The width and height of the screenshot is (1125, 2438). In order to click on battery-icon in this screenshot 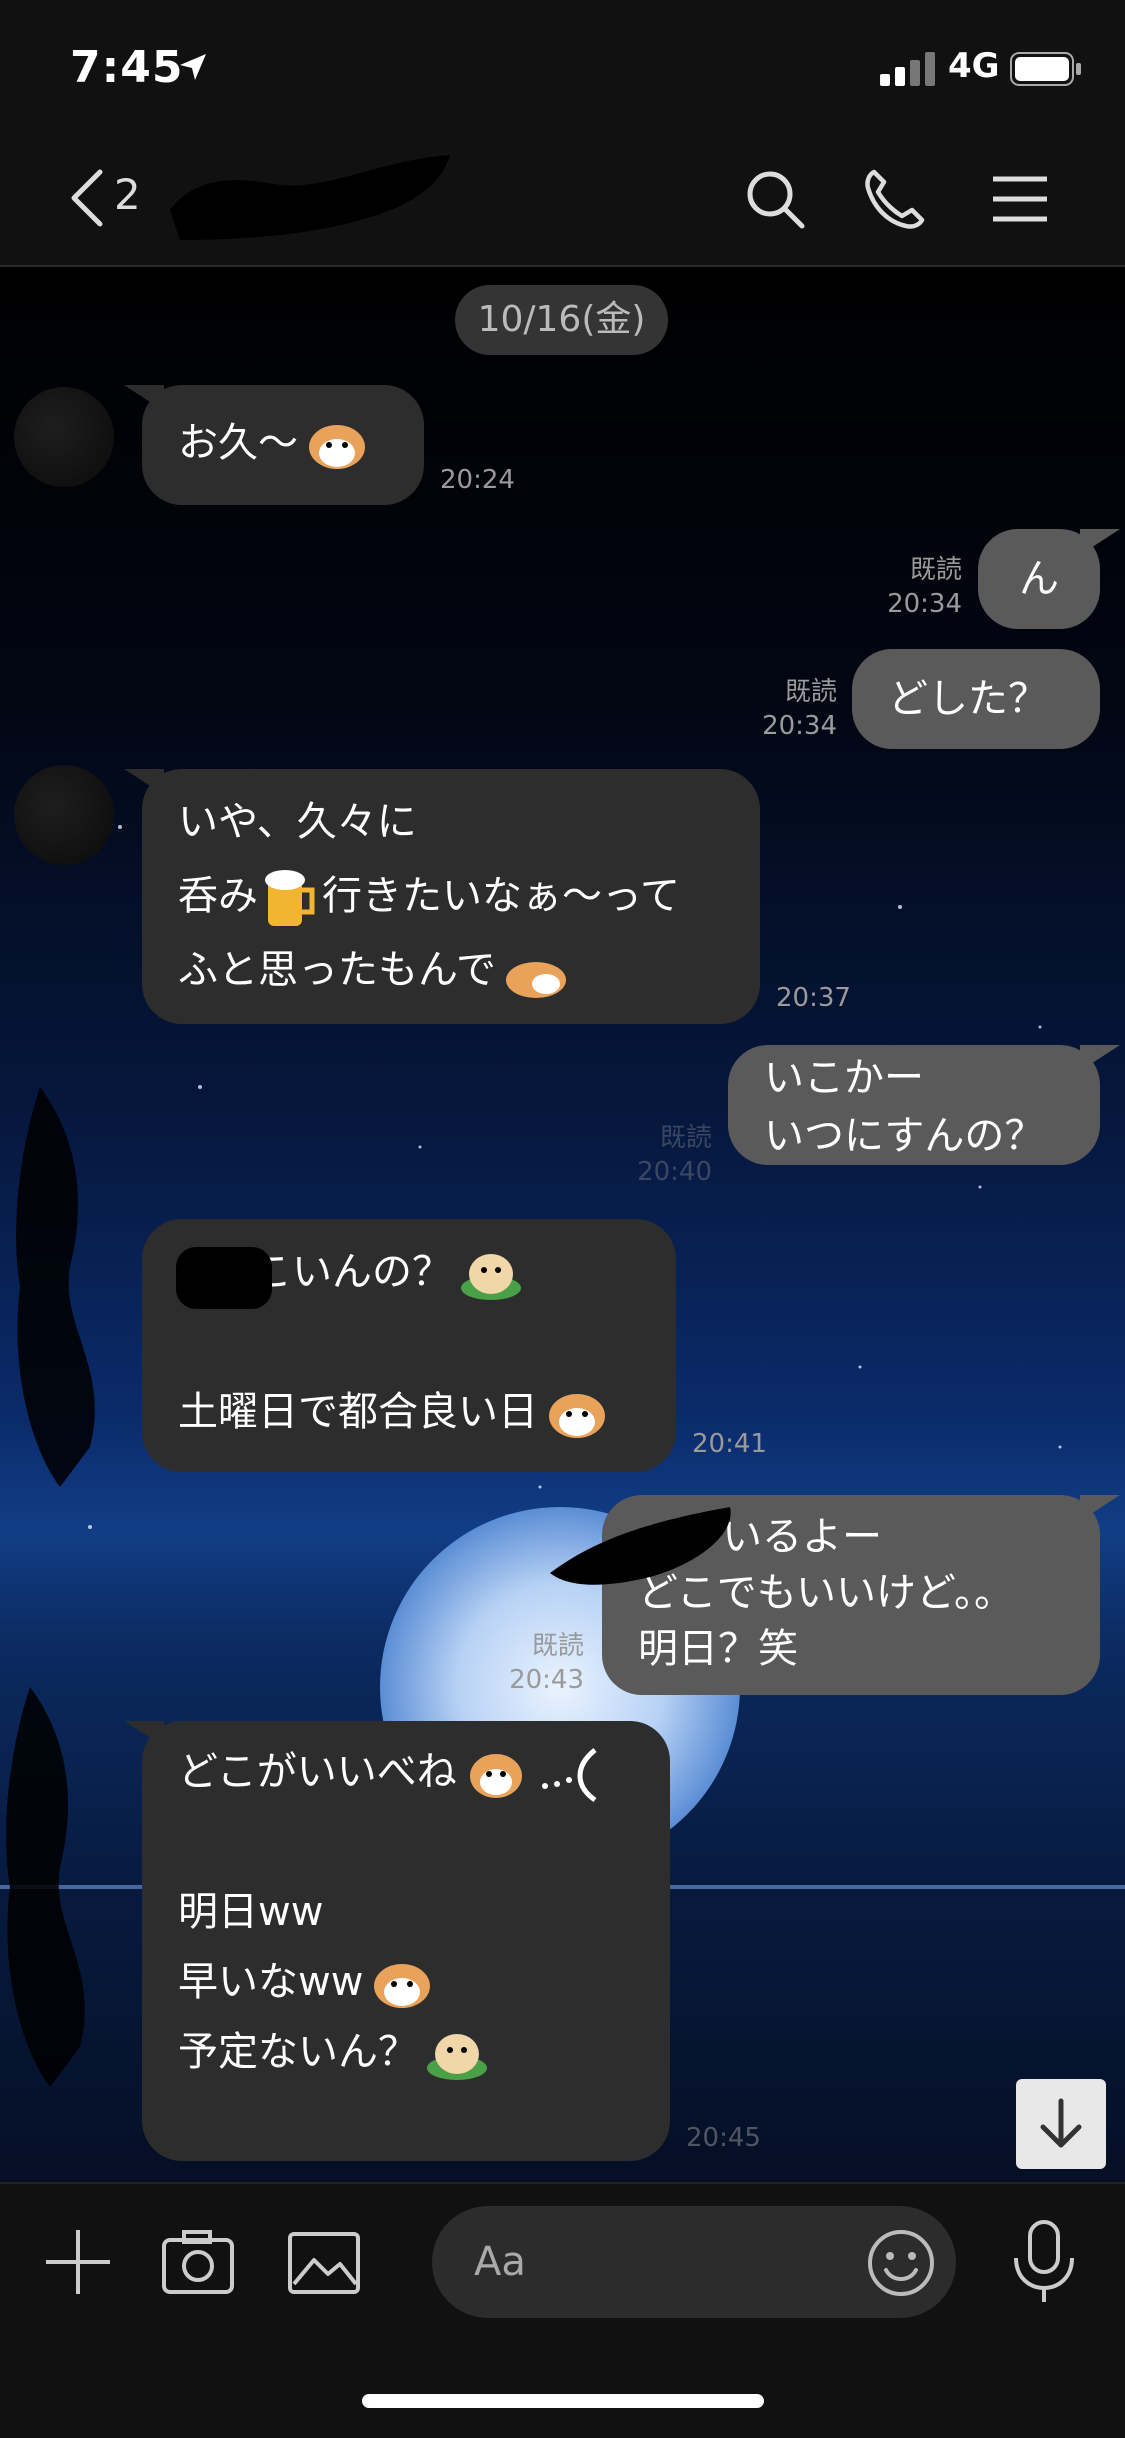, I will do `click(1045, 69)`.